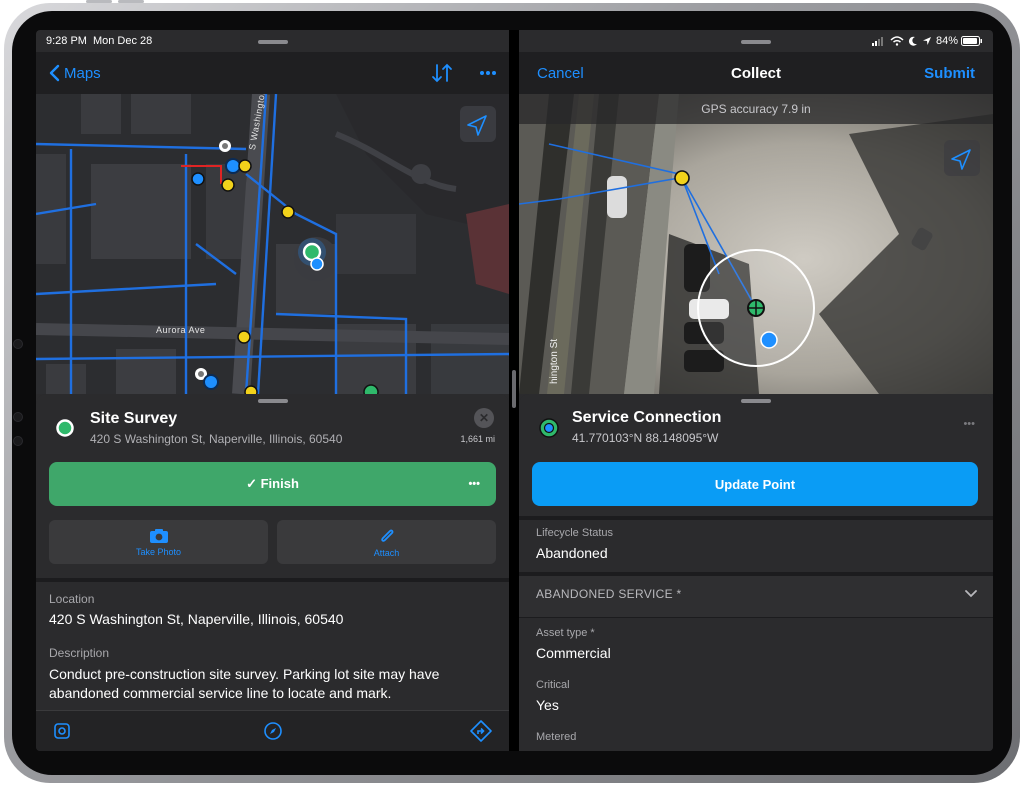 This screenshot has height=786, width=1024. I want to click on directions-icon, so click(481, 731).